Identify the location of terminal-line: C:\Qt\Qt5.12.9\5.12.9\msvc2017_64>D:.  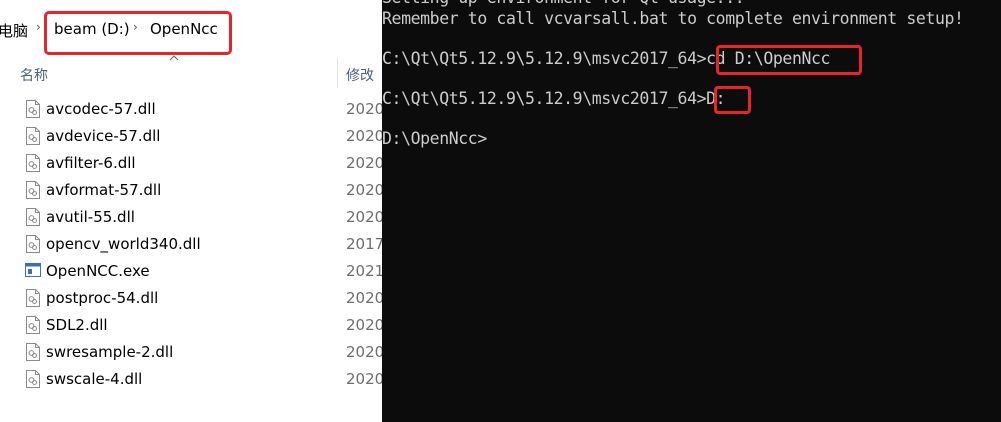
(554, 98).